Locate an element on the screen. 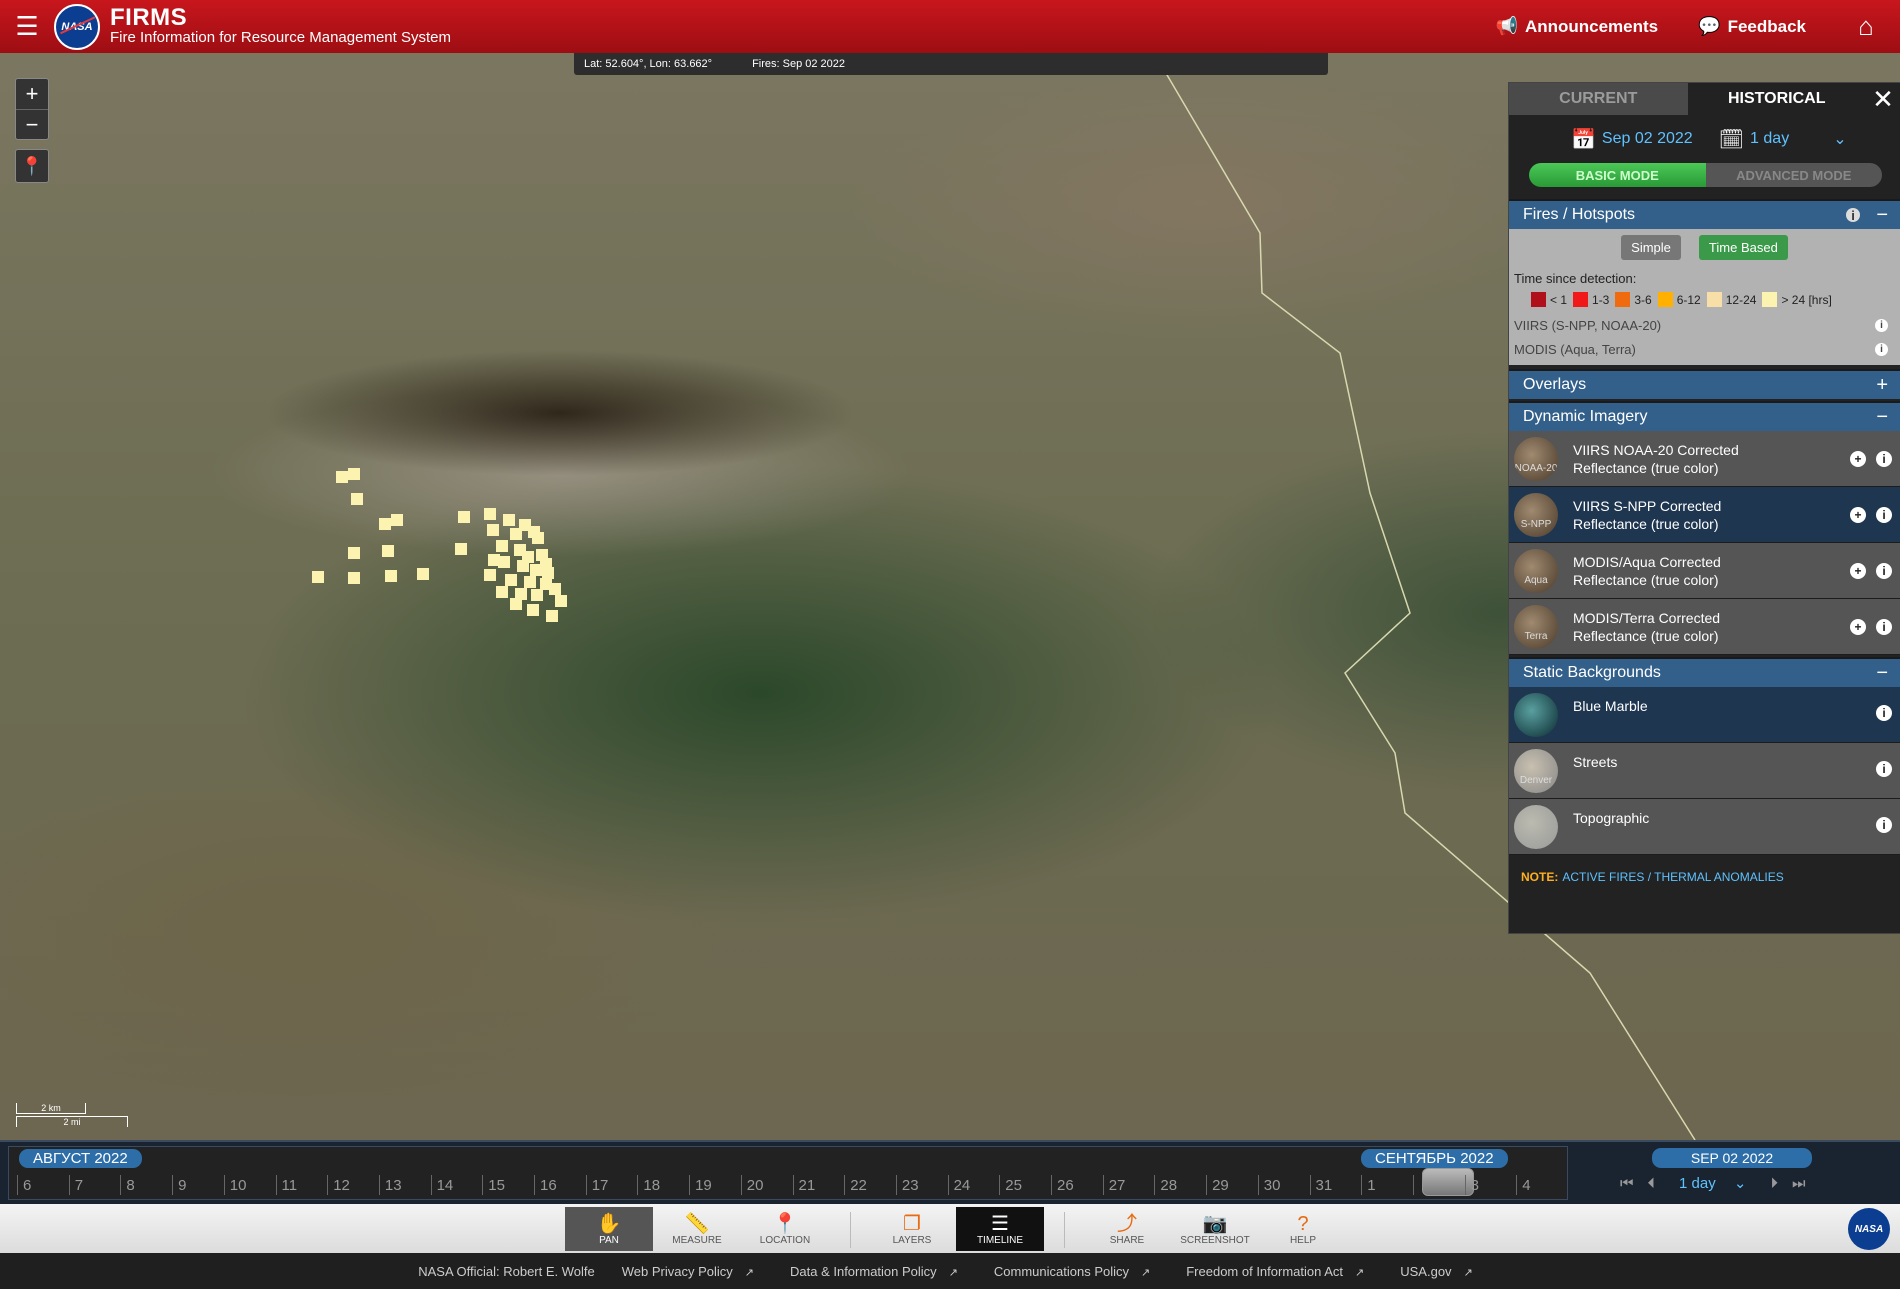 This screenshot has width=1900, height=1289. simple-button: Simple is located at coordinates (1651, 247).